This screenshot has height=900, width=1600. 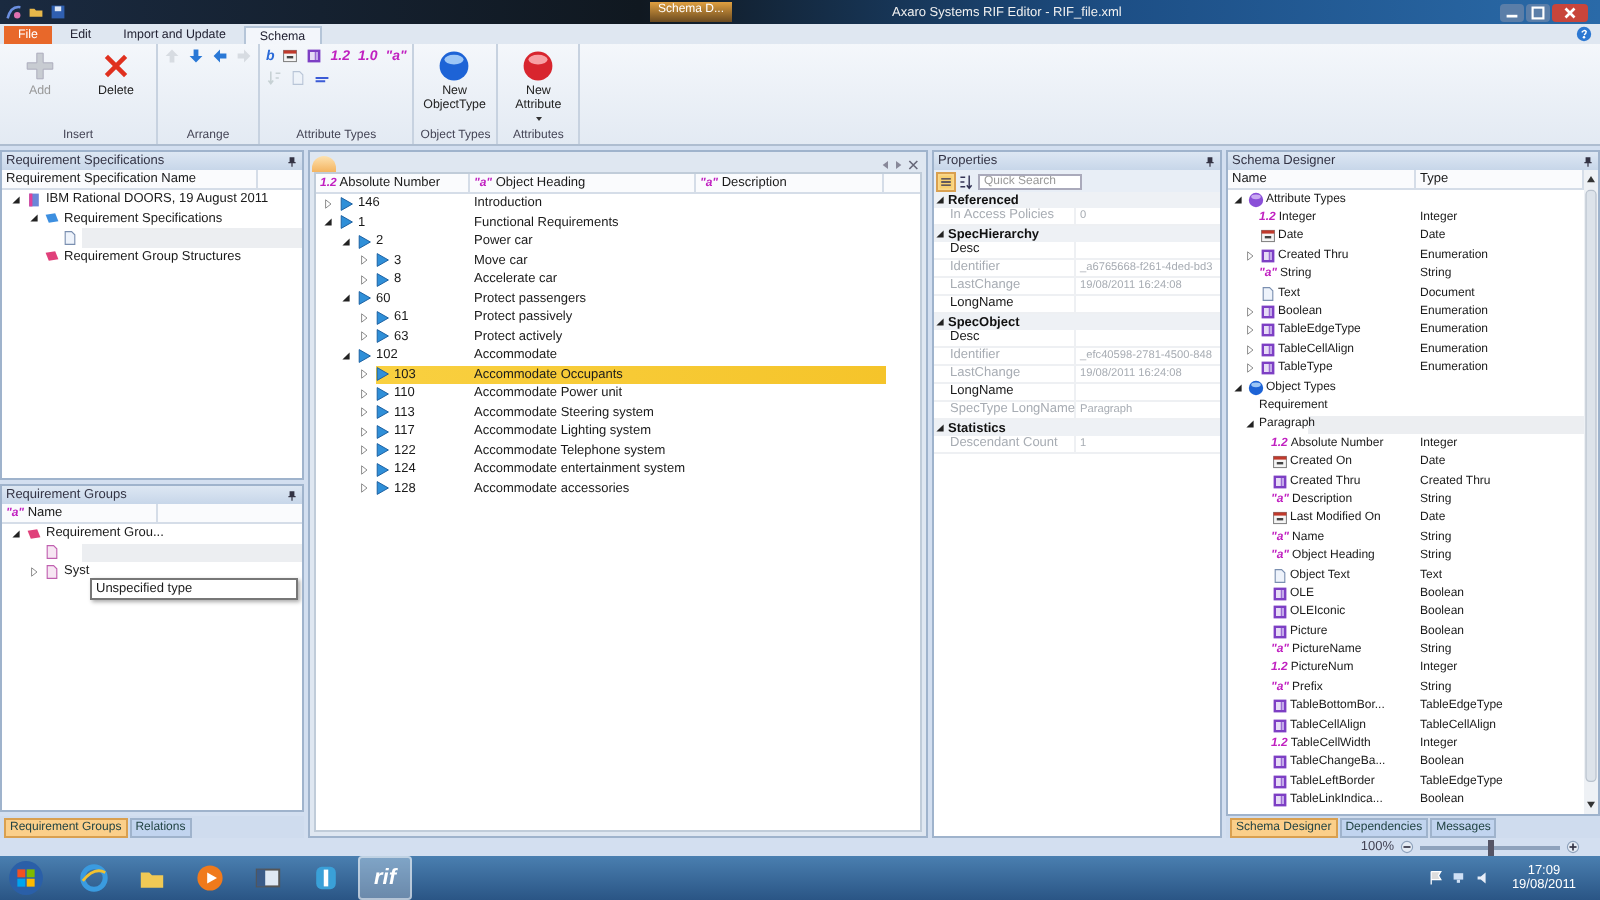 What do you see at coordinates (1483, 878) in the screenshot?
I see `speaker-icon` at bounding box center [1483, 878].